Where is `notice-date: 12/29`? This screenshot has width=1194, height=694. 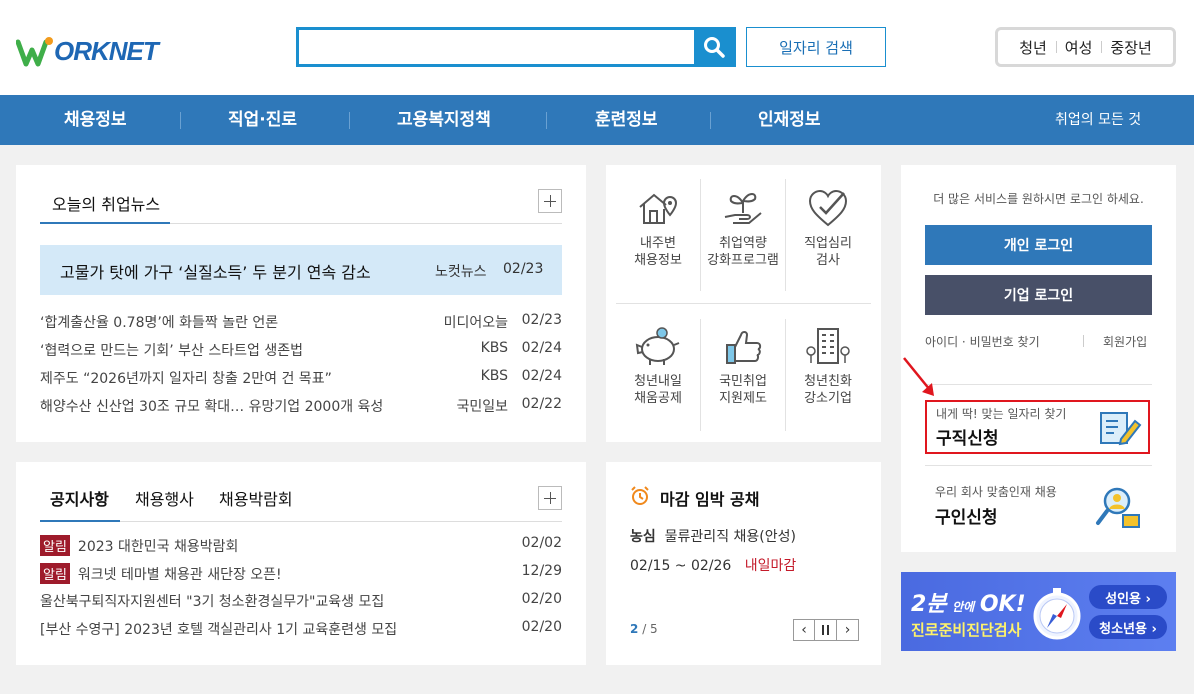 notice-date: 12/29 is located at coordinates (541, 571).